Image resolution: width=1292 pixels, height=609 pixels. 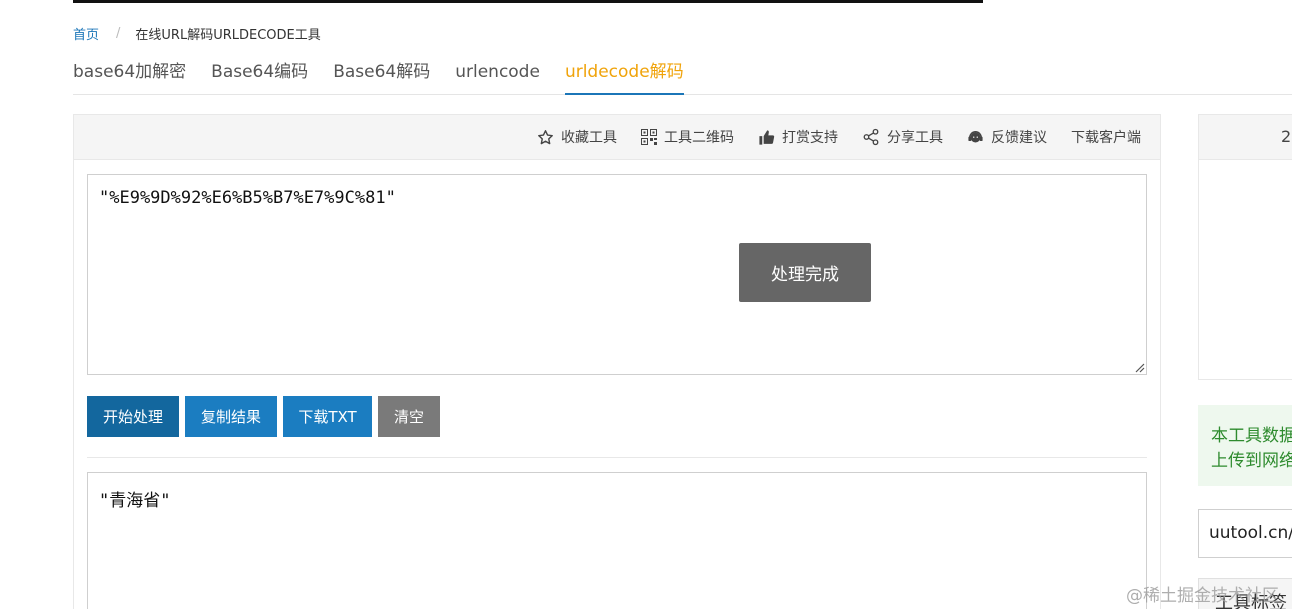 I want to click on share-icon, so click(x=871, y=137).